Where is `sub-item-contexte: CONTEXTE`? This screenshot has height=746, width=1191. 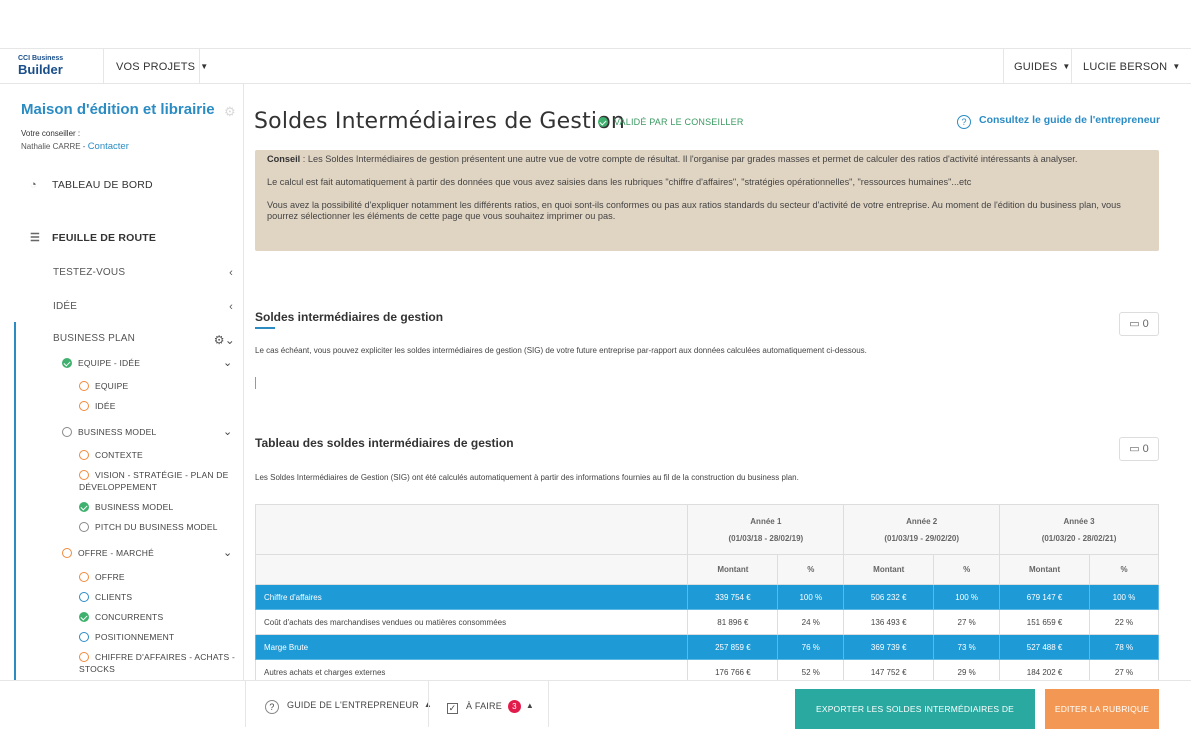
sub-item-contexte: CONTEXTE is located at coordinates (111, 455).